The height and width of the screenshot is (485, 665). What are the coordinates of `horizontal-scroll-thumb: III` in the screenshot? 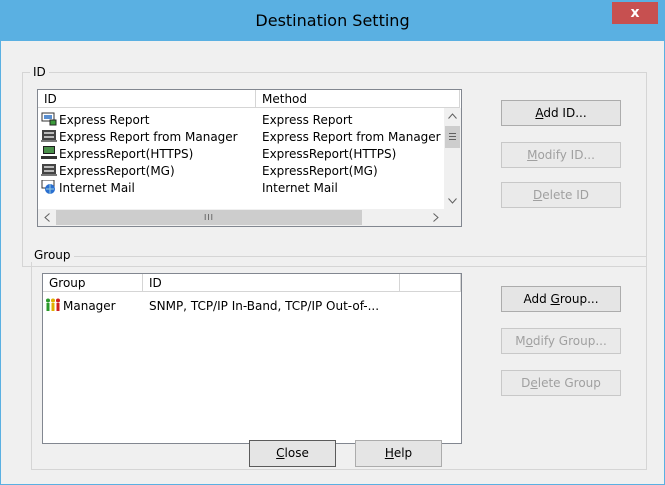 It's located at (209, 217).